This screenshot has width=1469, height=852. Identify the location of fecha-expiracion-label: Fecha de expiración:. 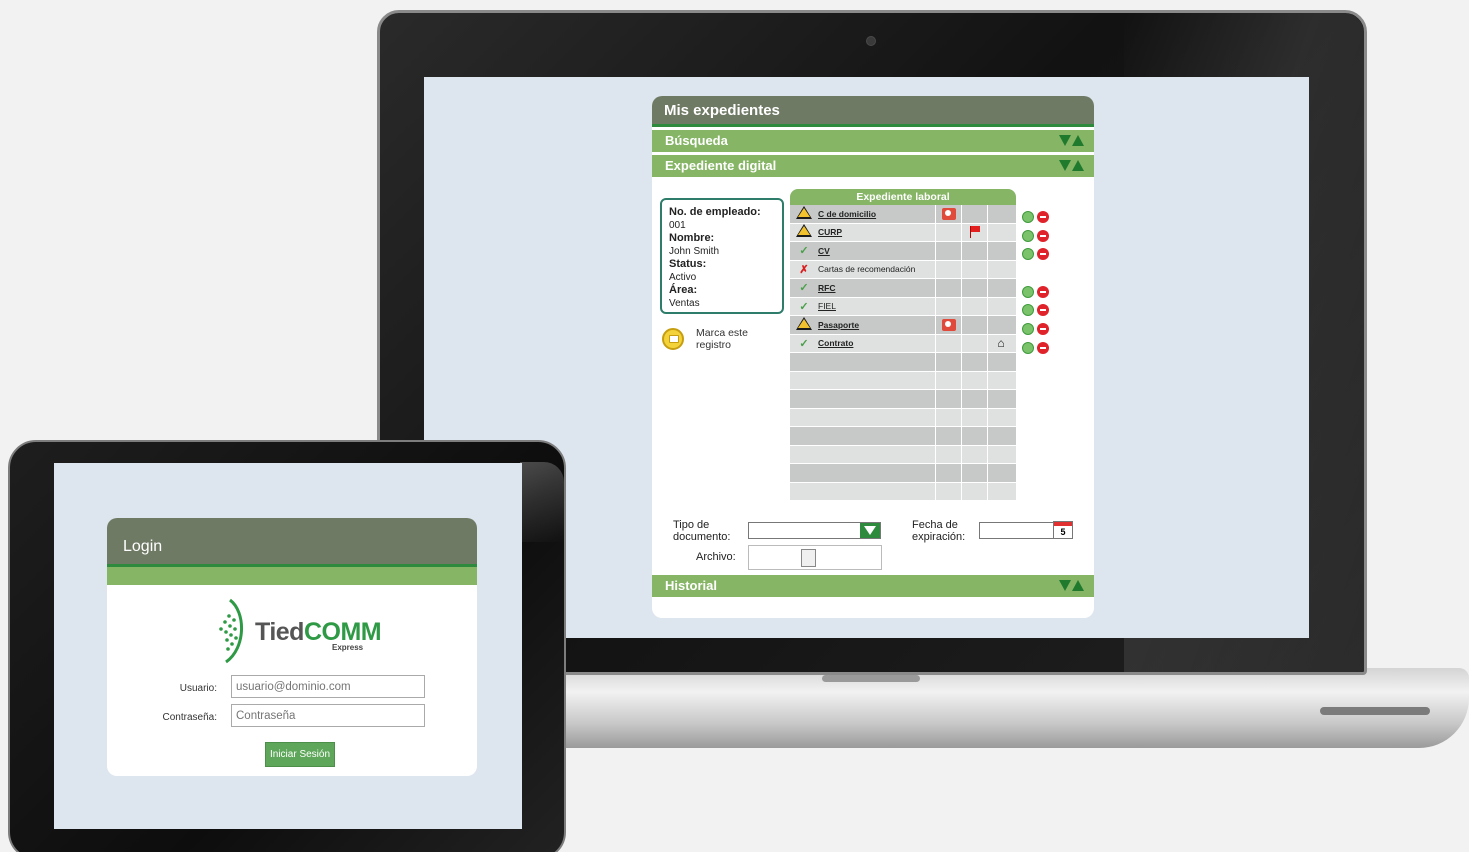
(938, 531).